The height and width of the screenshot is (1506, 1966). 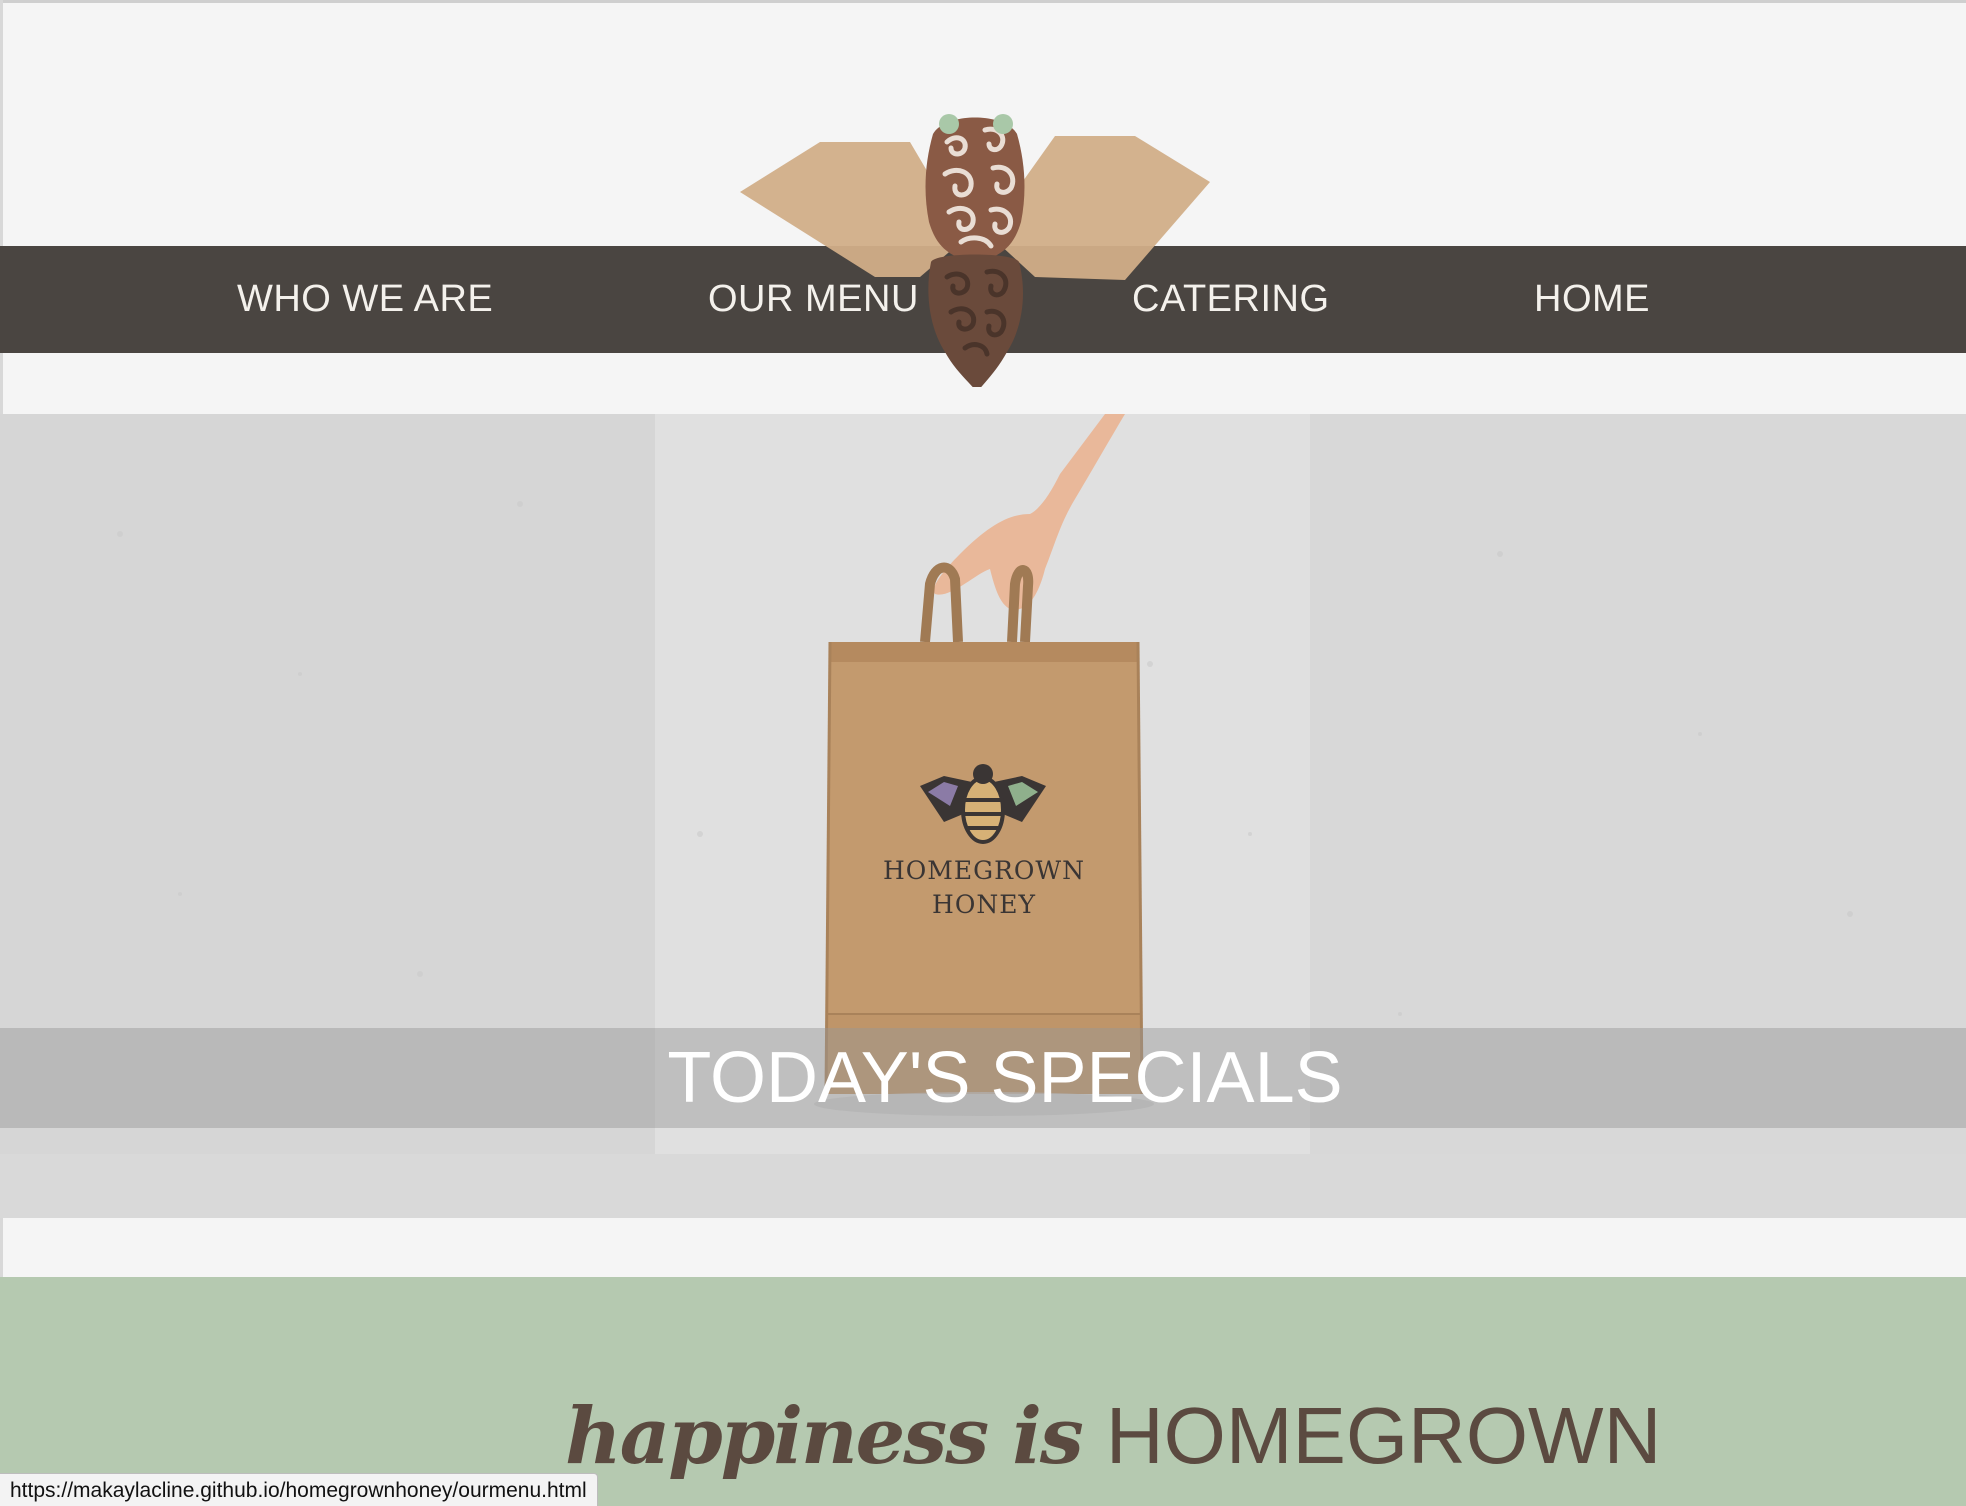 What do you see at coordinates (1003, 124) in the screenshot?
I see `right-antenna` at bounding box center [1003, 124].